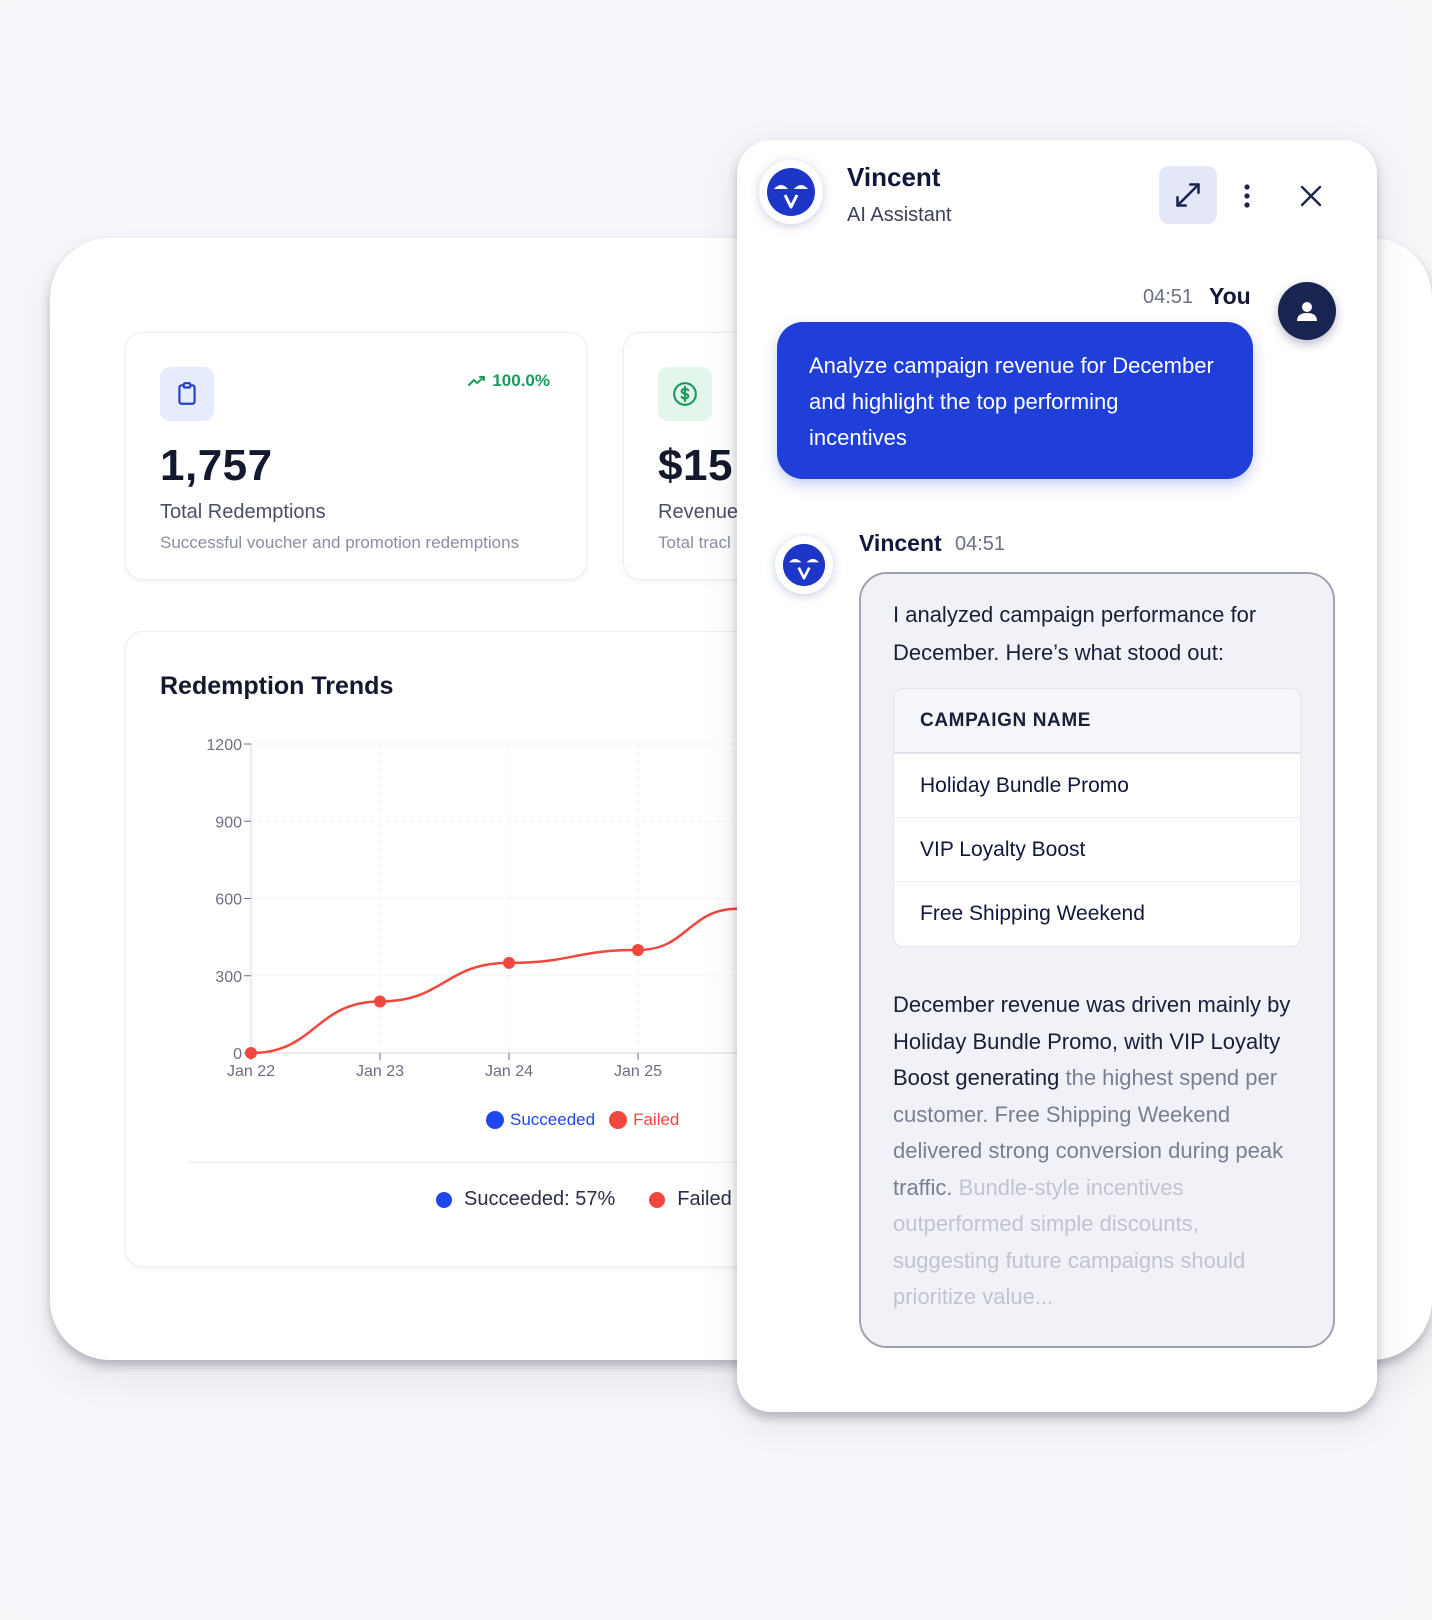 The width and height of the screenshot is (1432, 1620). Describe the element at coordinates (698, 512) in the screenshot. I see `stat-label: Revenue` at that location.